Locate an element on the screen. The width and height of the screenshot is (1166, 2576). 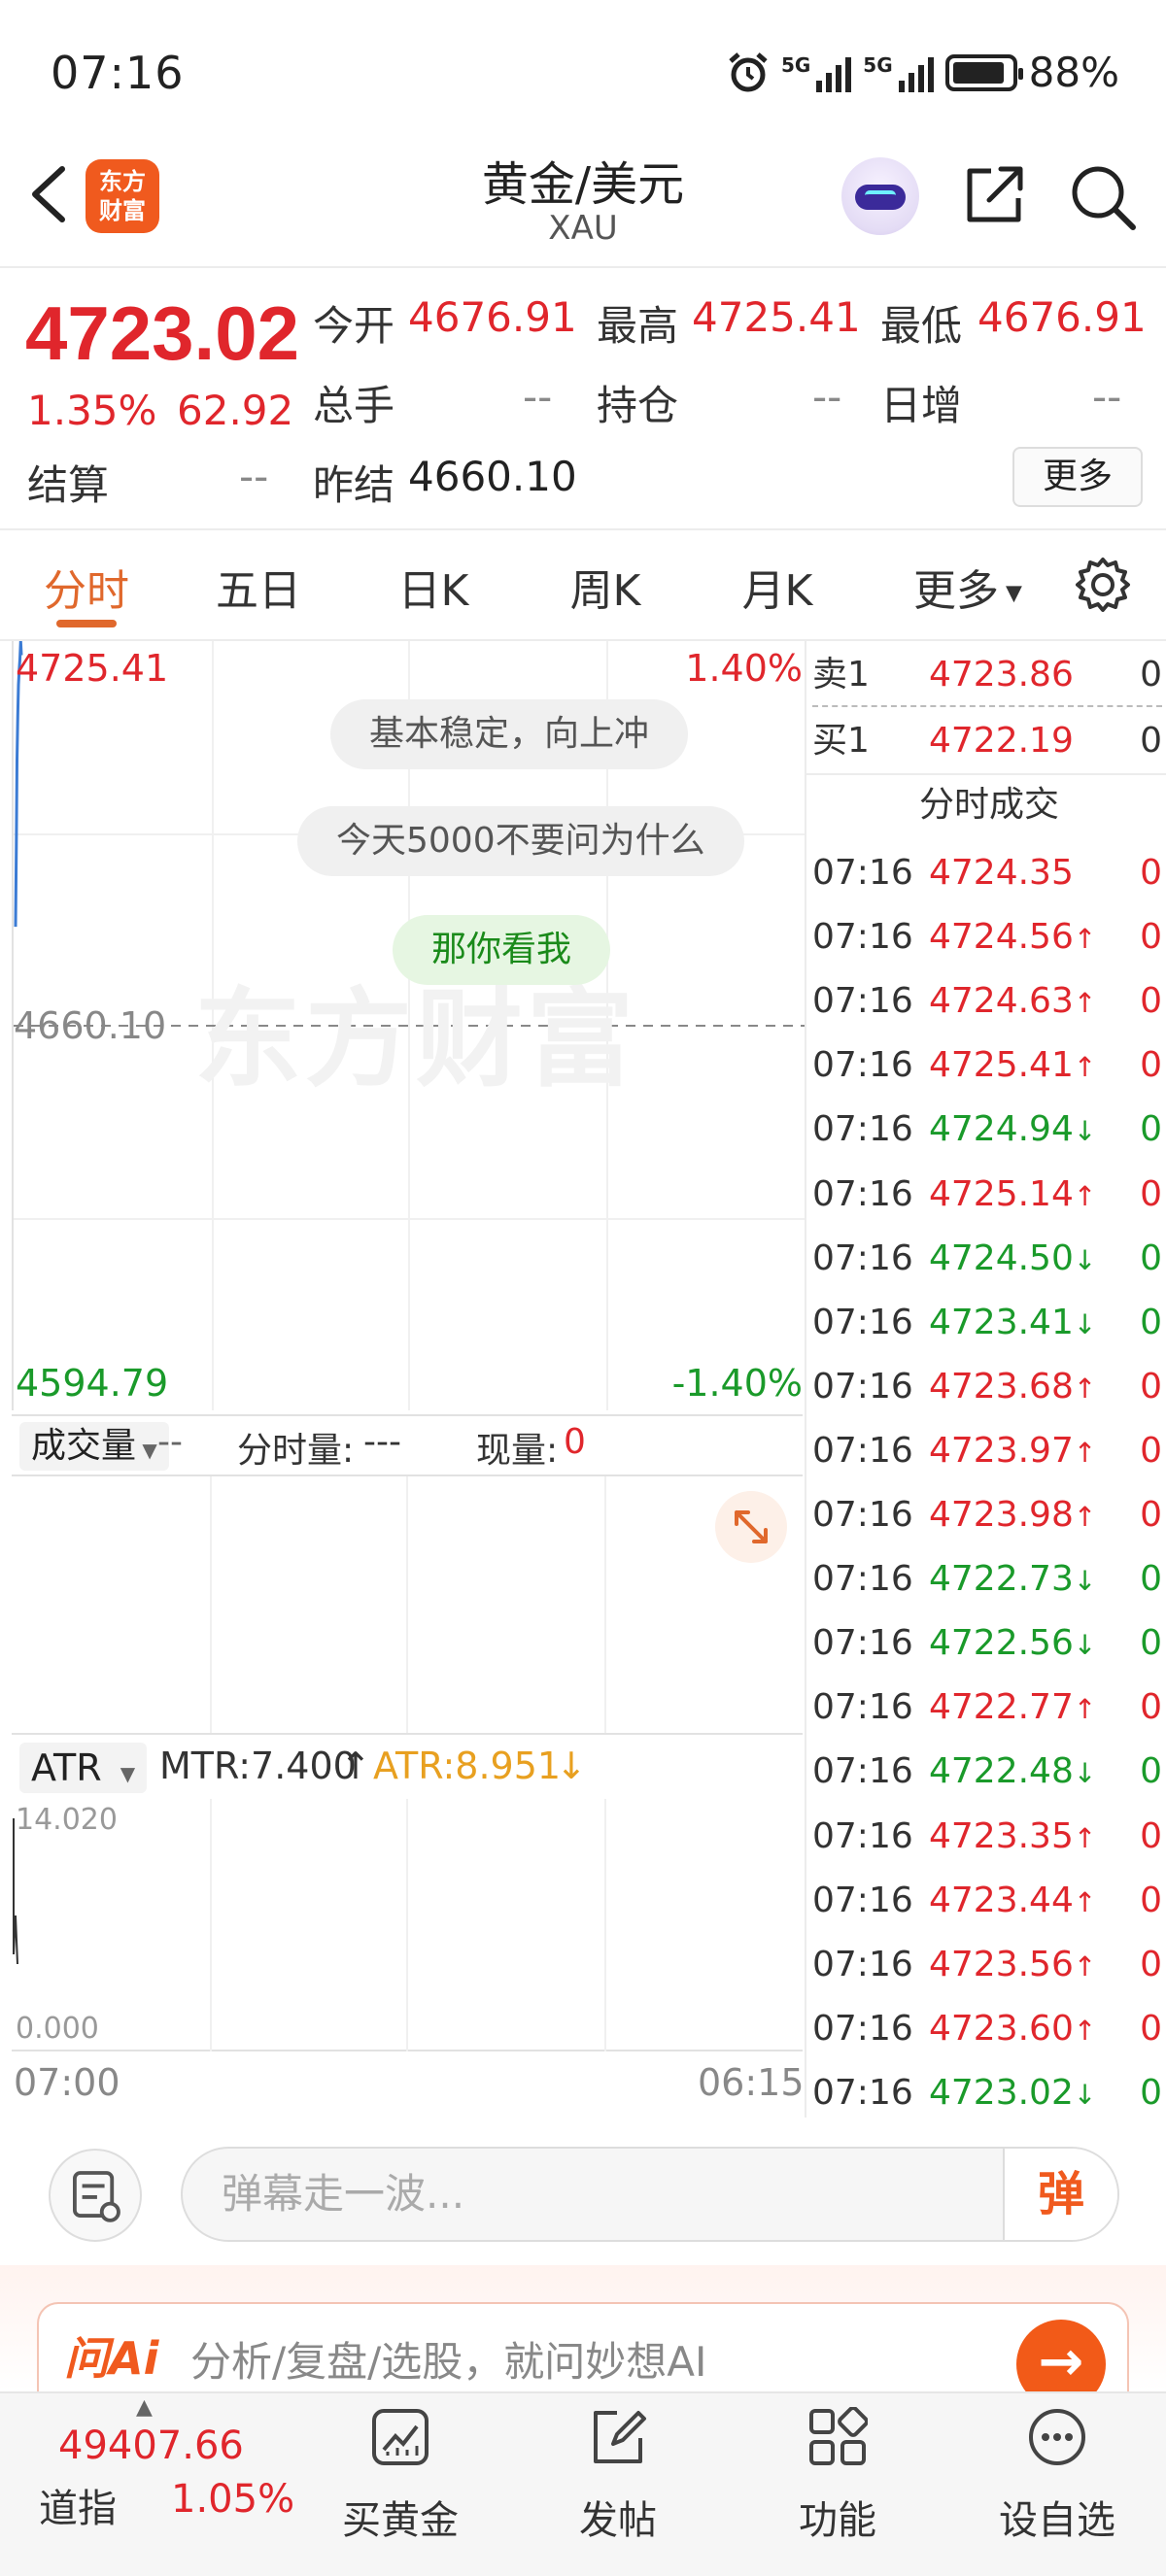
trade-row: 07:16 4723.02↓ 0 is located at coordinates (989, 2093).